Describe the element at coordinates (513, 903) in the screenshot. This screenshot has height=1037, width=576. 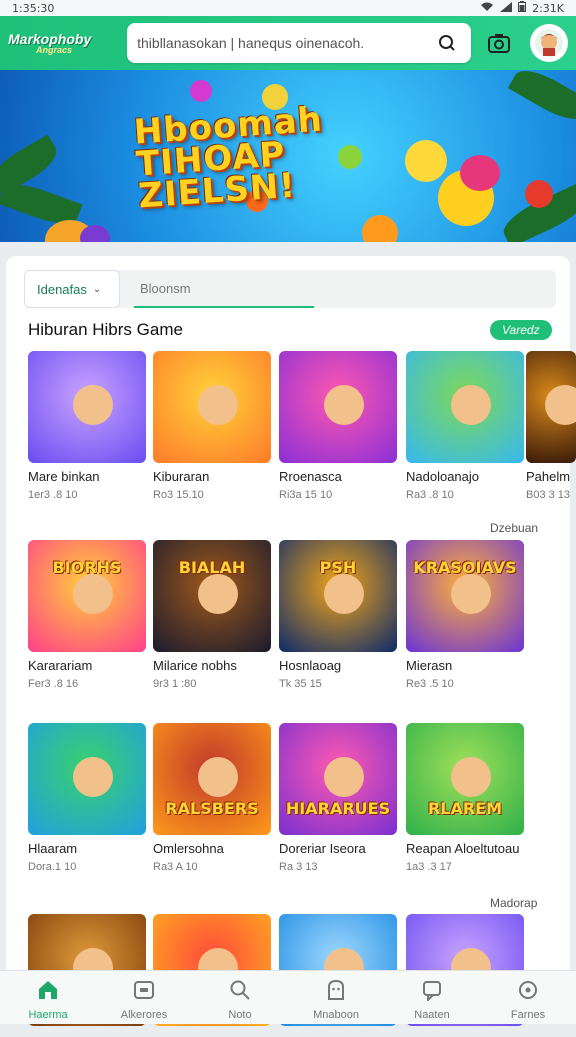
I see `row-link: Madorap` at that location.